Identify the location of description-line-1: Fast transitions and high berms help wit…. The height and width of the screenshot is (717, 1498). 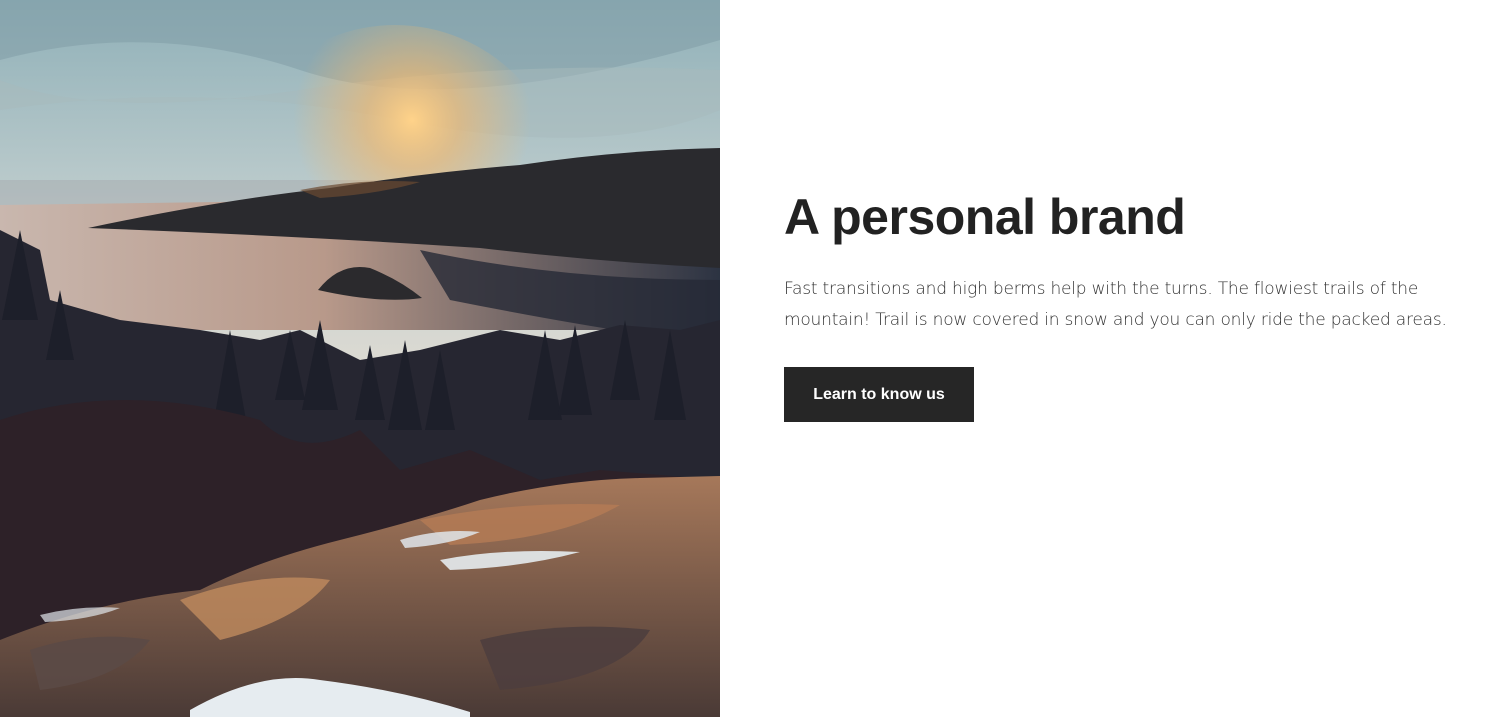
(1101, 289).